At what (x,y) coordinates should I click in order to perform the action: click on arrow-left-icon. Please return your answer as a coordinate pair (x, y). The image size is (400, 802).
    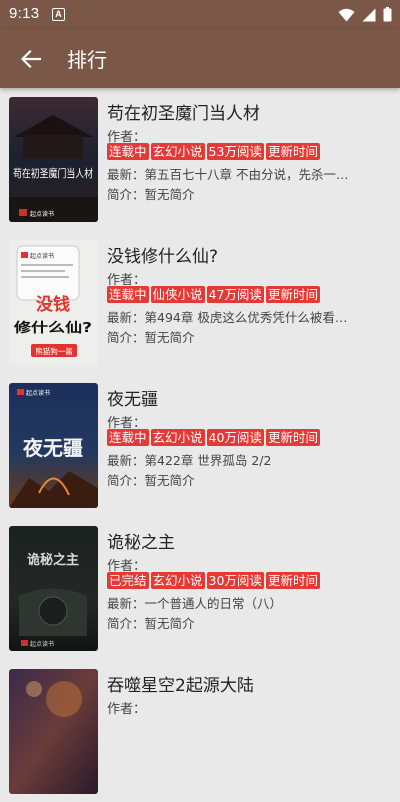
    Looking at the image, I should click on (31, 59).